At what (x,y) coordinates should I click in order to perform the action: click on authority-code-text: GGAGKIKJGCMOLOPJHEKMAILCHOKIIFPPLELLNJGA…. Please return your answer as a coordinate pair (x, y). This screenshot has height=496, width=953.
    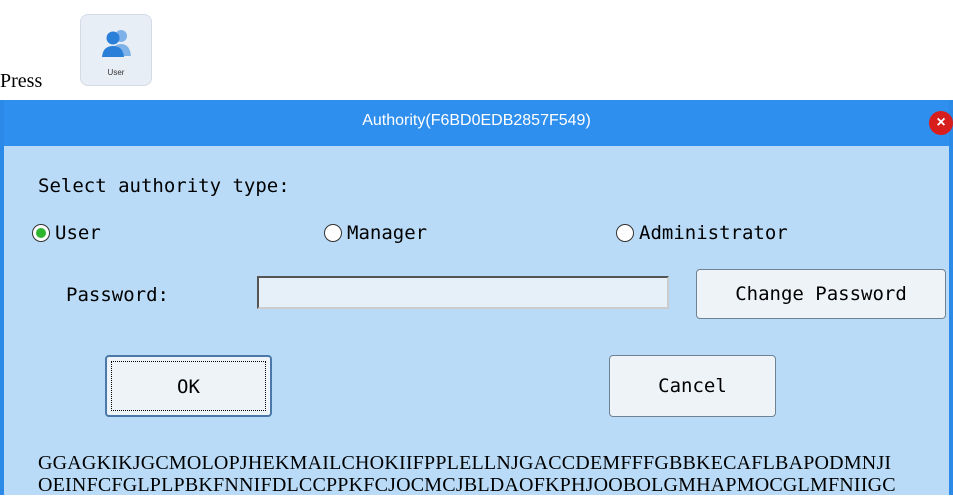
    Looking at the image, I should click on (467, 474).